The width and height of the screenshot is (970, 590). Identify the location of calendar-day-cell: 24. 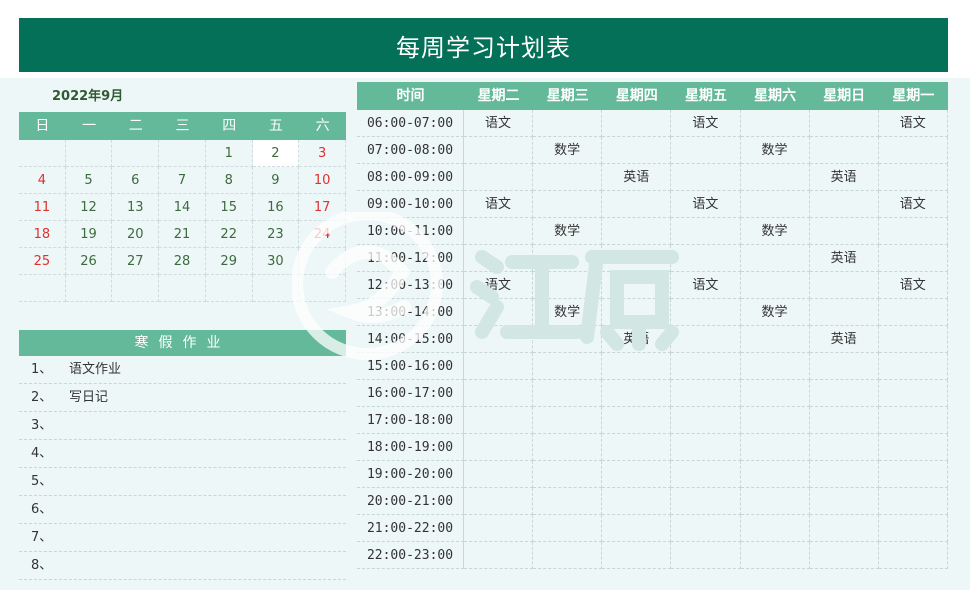
(322, 234).